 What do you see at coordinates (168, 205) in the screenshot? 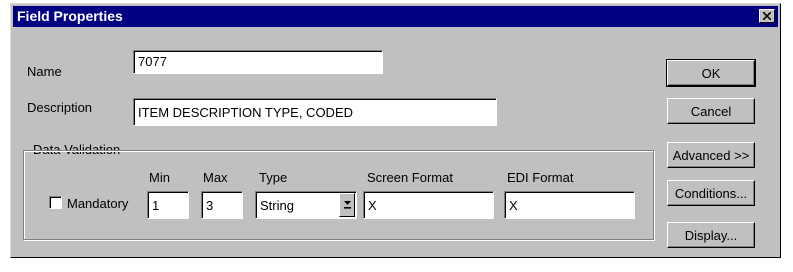
I see `min-input: 1` at bounding box center [168, 205].